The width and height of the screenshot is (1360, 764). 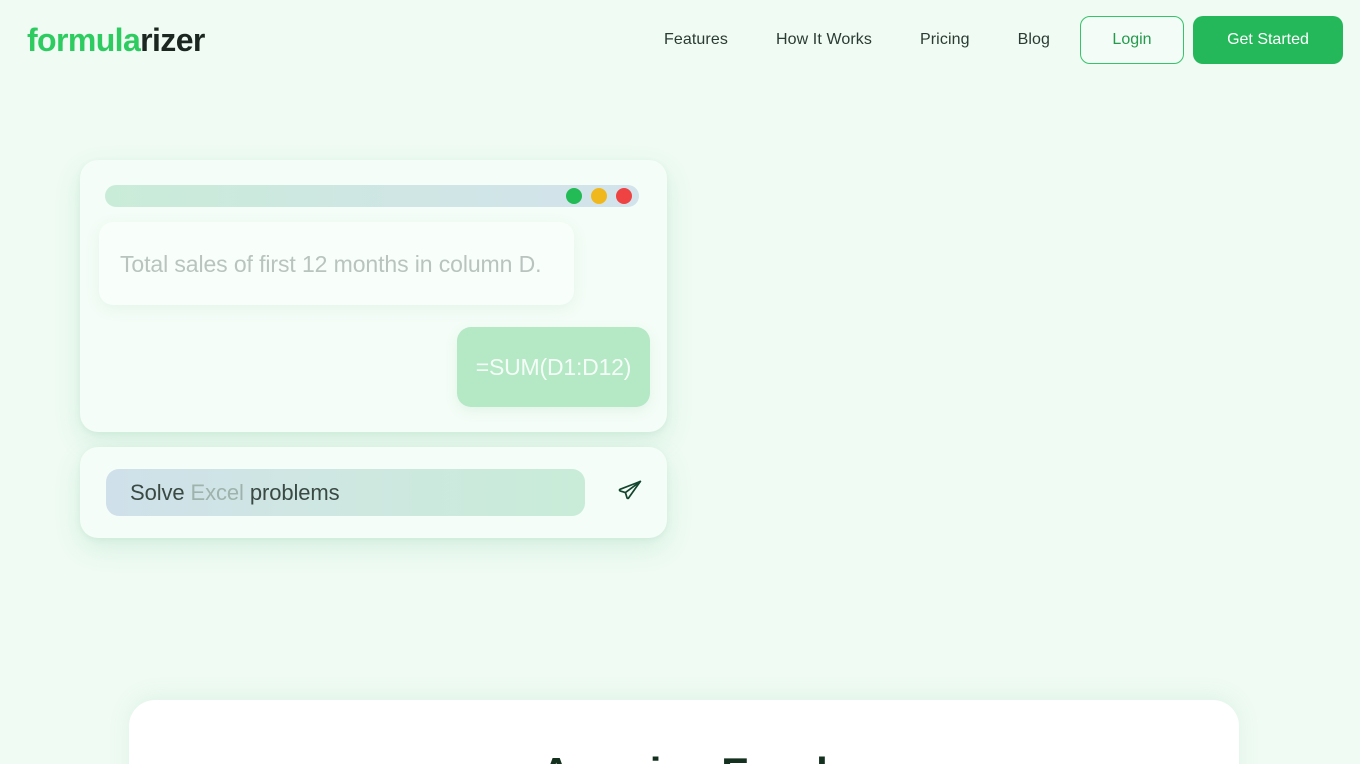 I want to click on features-section-heading: Amazing Excel, so click(x=684, y=756).